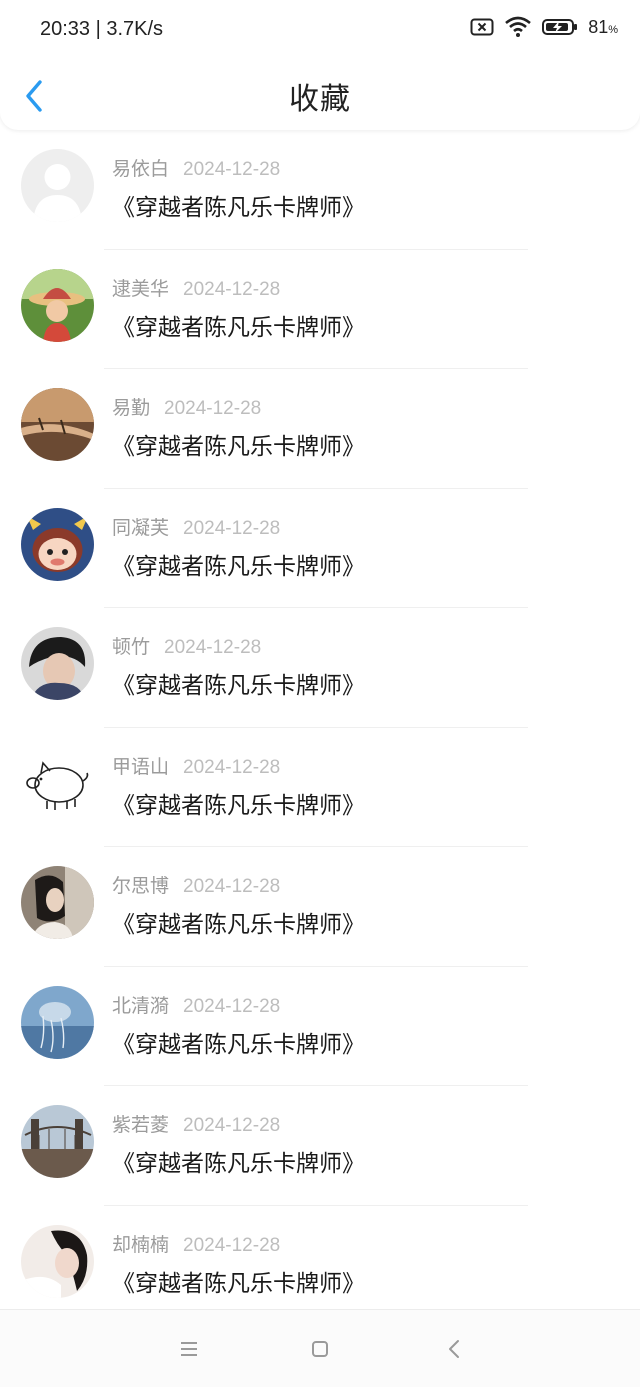 The width and height of the screenshot is (640, 1387). I want to click on list-item: 逮美华 2024-12-28 《穿越者陈凡乐卡牌师》, so click(320, 309).